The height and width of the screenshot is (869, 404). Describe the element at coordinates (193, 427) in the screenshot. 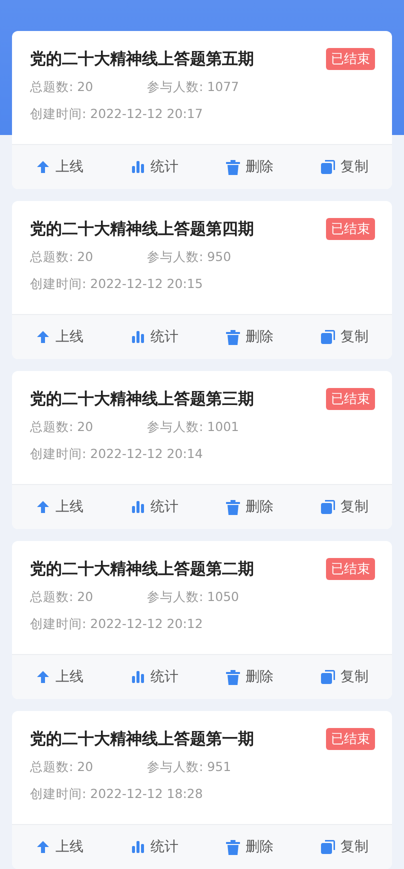

I see `participant-count: 参与人数: 1001` at that location.